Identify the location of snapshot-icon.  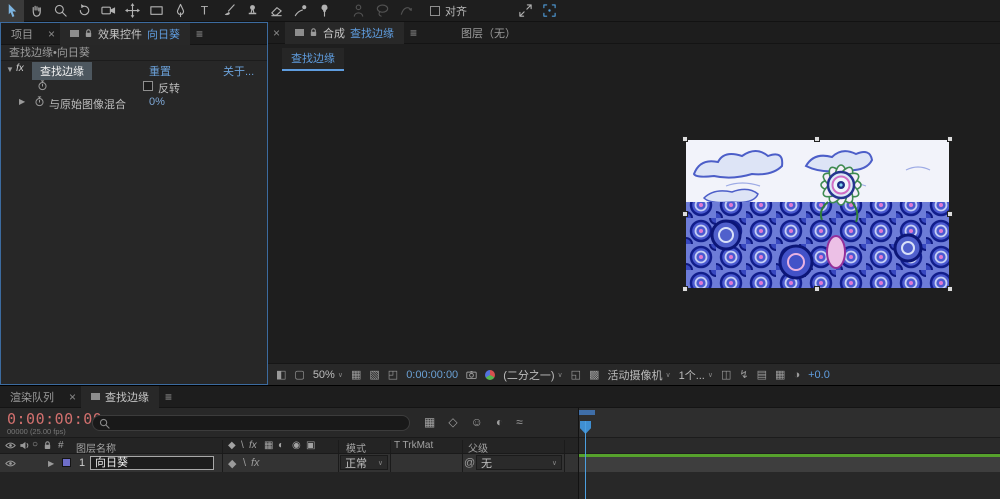
(471, 374).